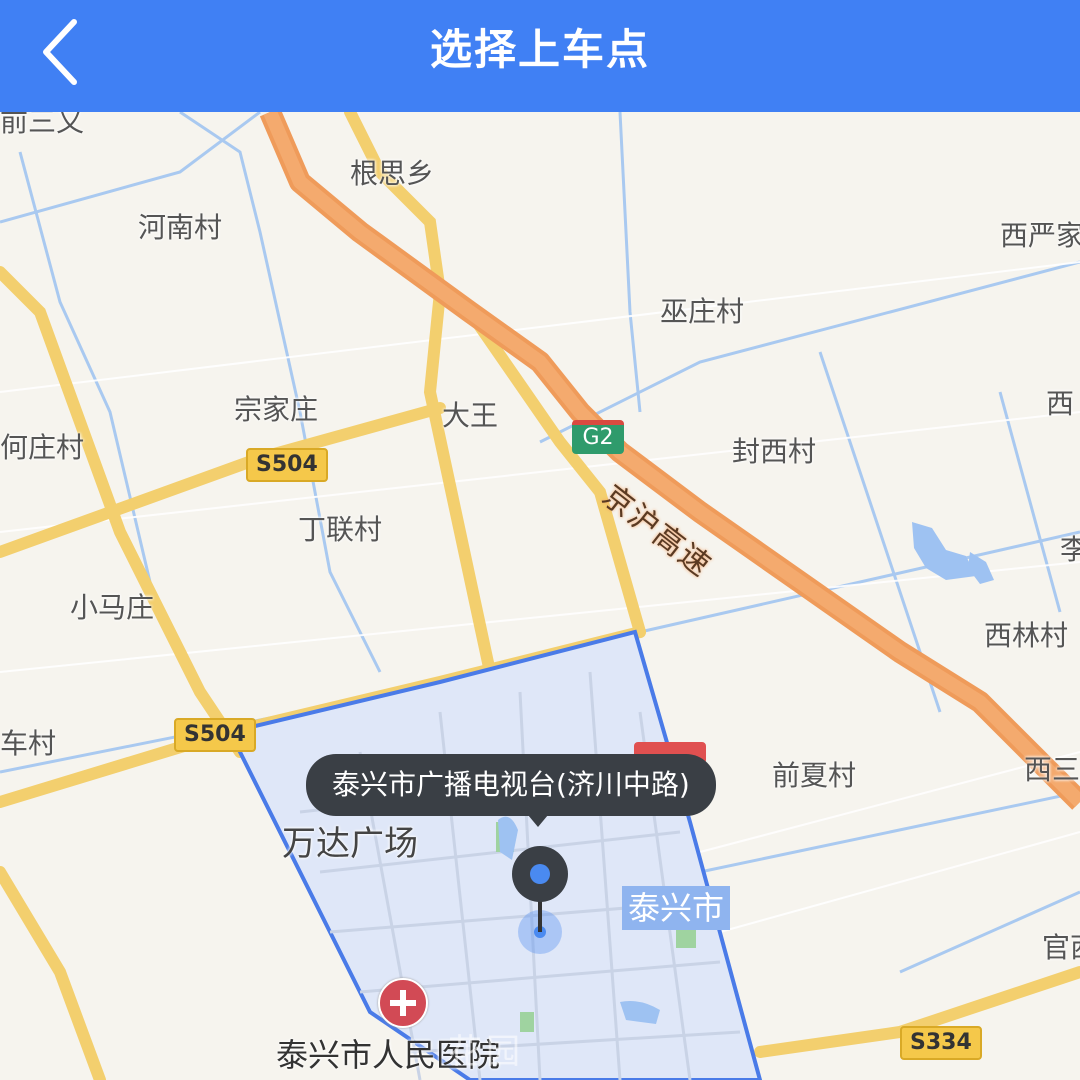 The image size is (1080, 1080). Describe the element at coordinates (941, 1043) in the screenshot. I see `road-shield: S334` at that location.